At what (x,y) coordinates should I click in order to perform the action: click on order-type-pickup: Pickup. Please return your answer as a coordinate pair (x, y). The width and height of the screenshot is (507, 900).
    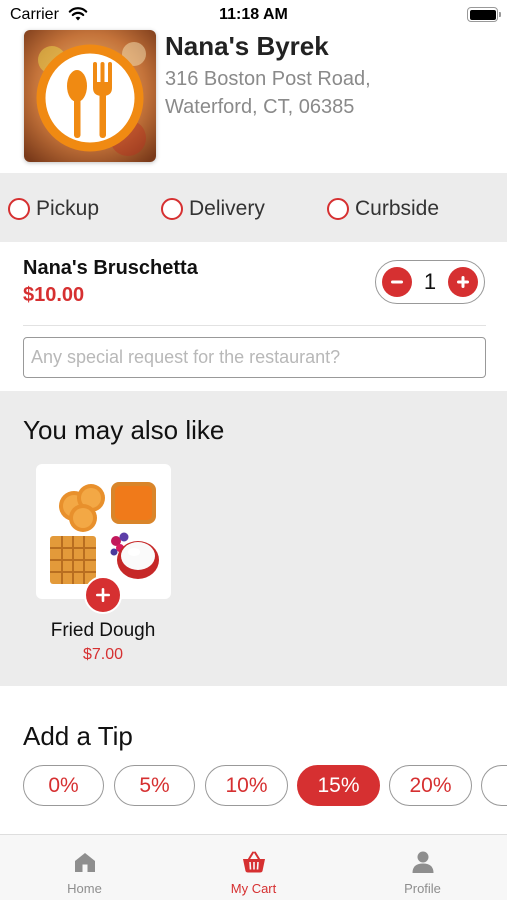
    Looking at the image, I should click on (53, 209).